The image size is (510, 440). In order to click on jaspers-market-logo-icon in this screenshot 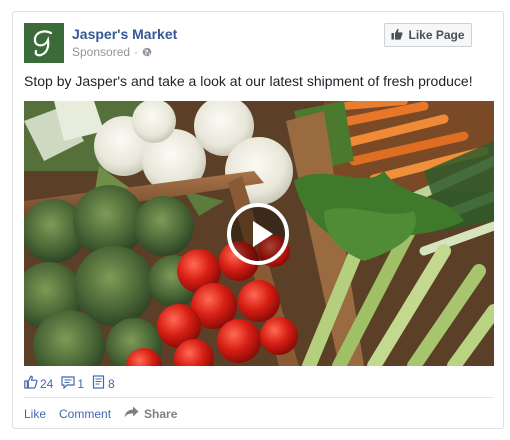, I will do `click(43, 43)`.